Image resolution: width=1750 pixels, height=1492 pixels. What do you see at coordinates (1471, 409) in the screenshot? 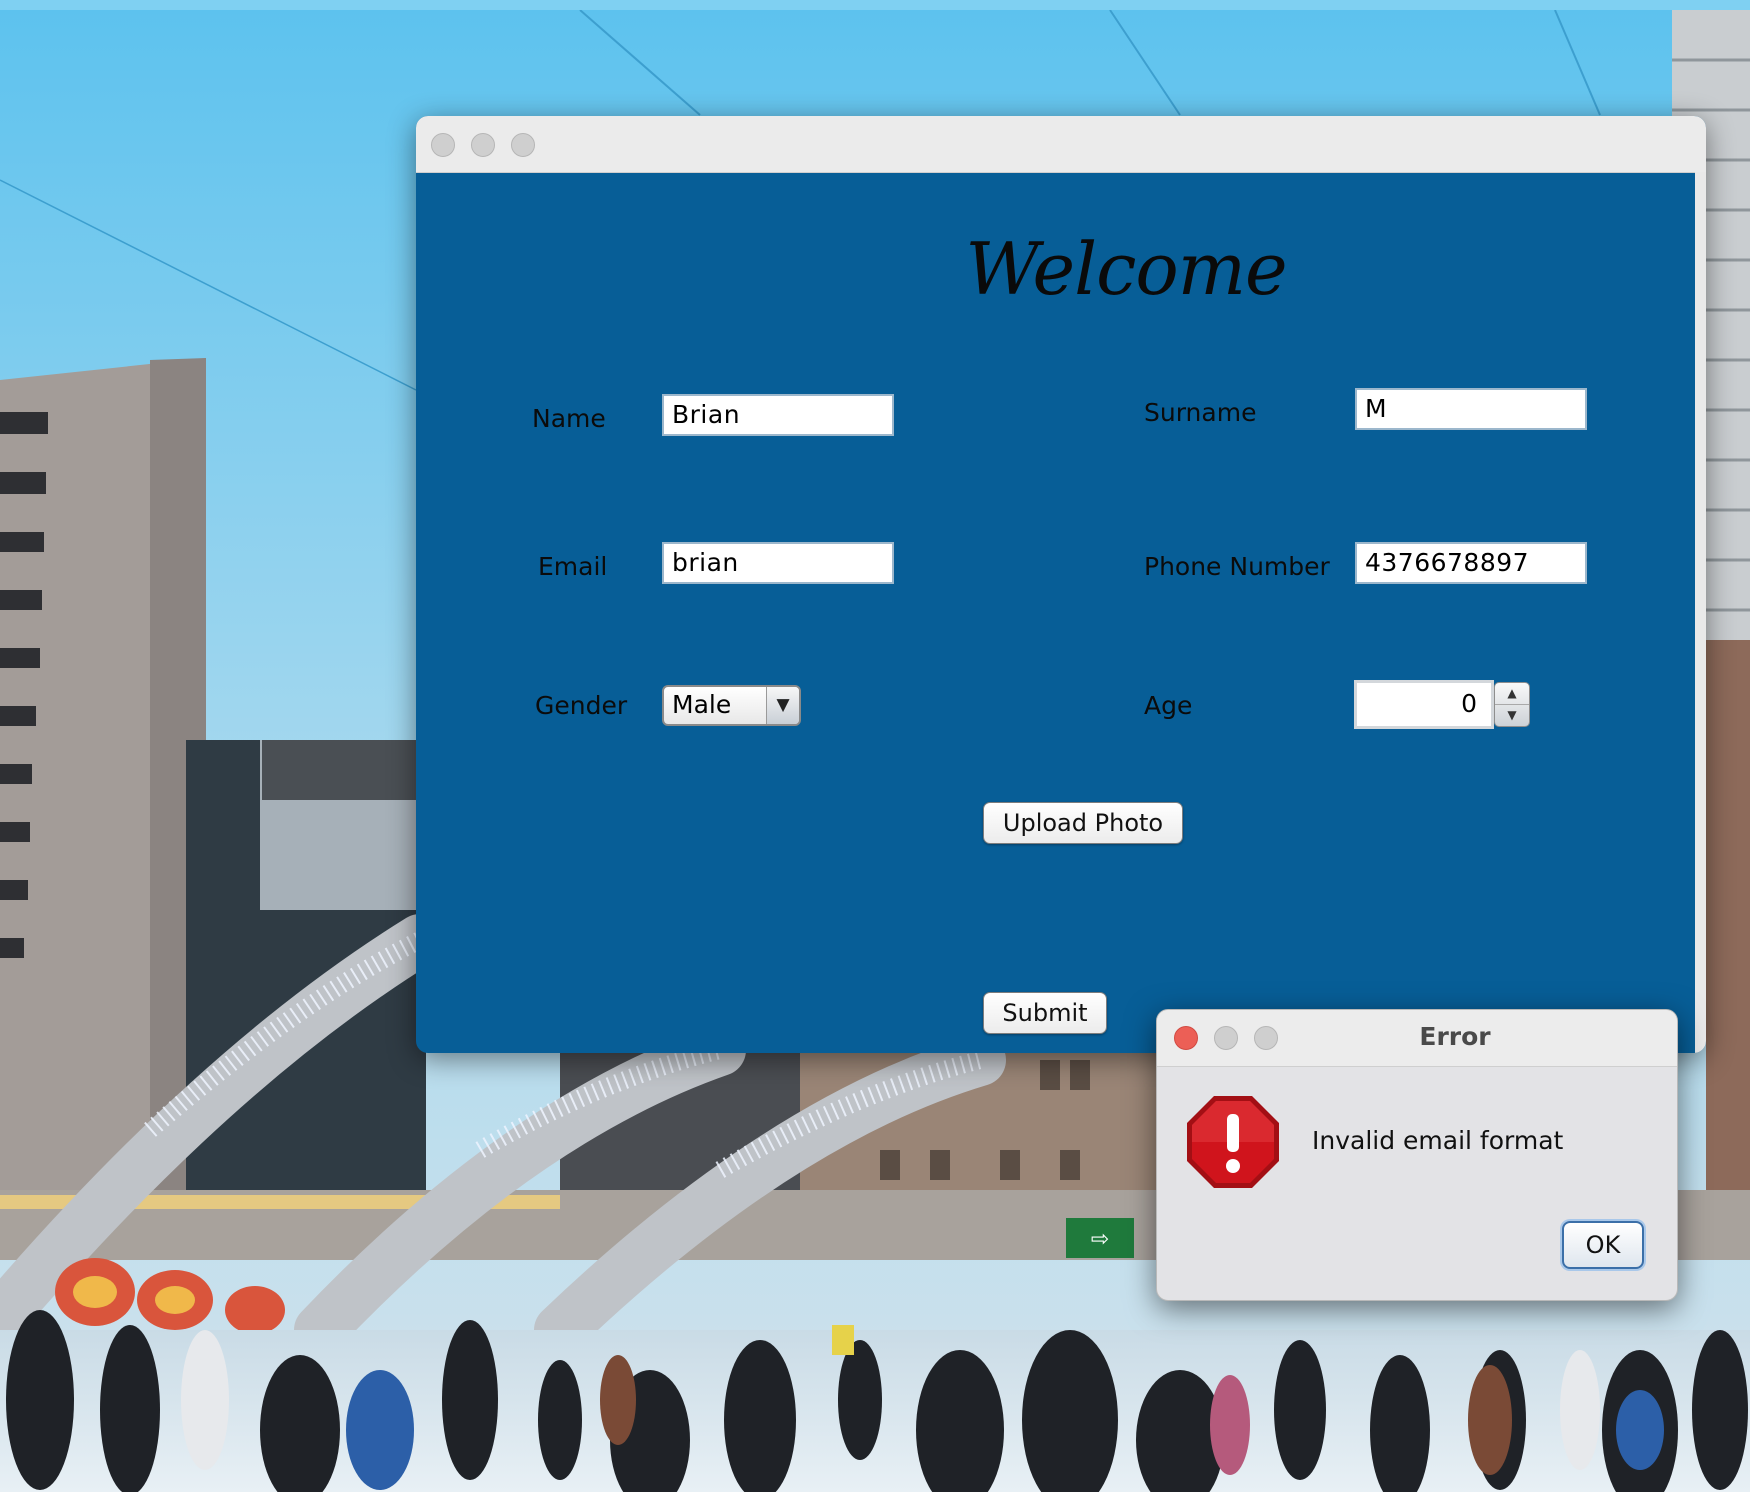
I see `surname-input: M` at bounding box center [1471, 409].